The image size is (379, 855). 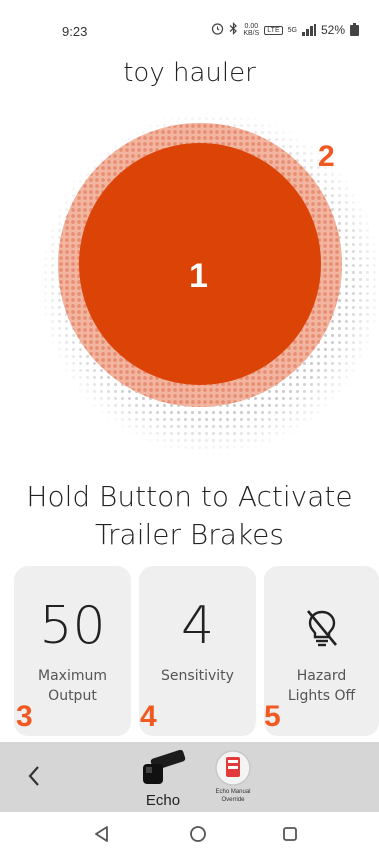 I want to click on instruction-text: Hold Button to Activate Trailer Brakes, so click(x=189, y=516).